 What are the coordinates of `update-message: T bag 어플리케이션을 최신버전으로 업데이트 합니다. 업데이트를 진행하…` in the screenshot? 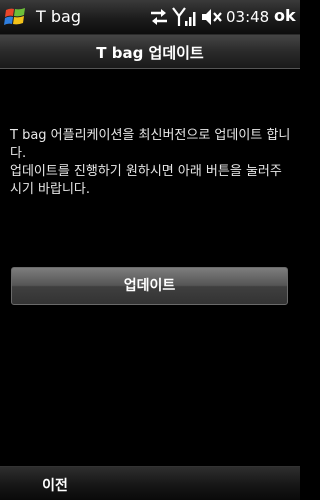 It's located at (151, 163).